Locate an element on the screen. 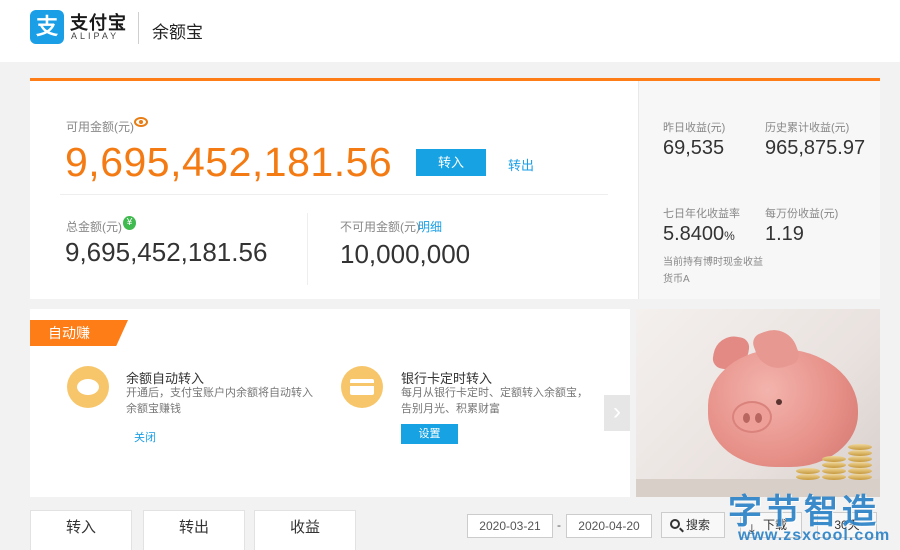 The width and height of the screenshot is (900, 550). piggy-bank-icon is located at coordinates (88, 387).